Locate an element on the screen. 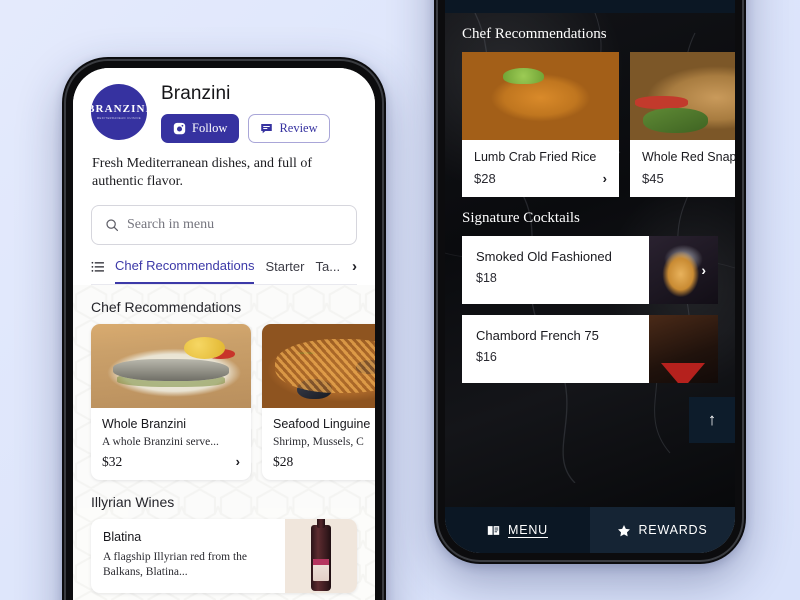  dark-section-title: Signature Cocktails is located at coordinates (521, 218).